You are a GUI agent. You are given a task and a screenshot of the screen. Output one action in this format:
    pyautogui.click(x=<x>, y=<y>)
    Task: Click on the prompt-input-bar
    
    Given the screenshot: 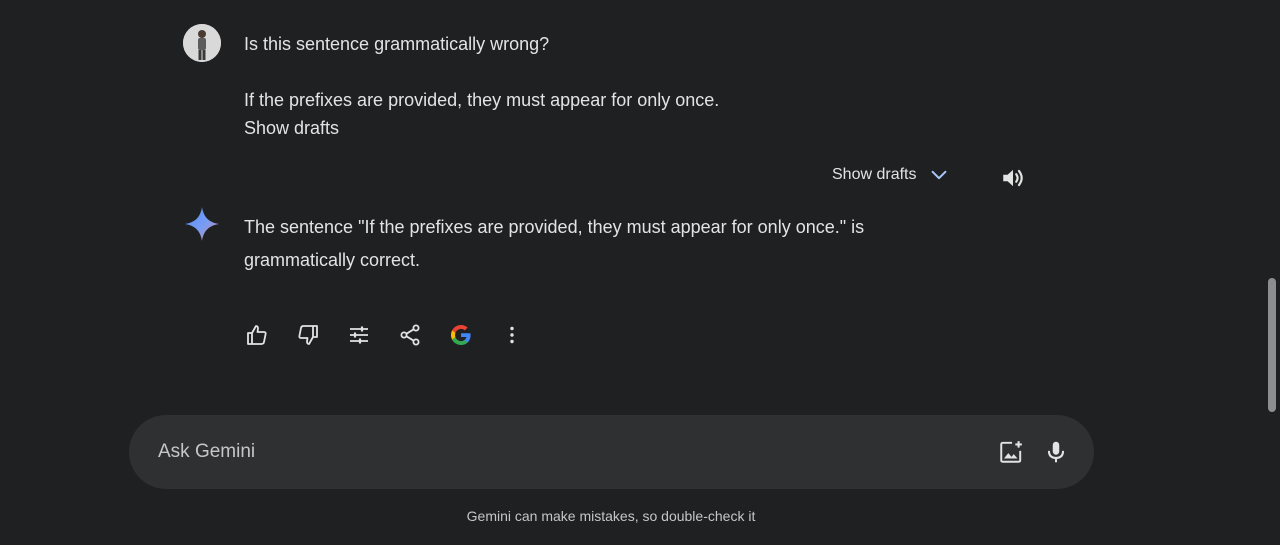 What is the action you would take?
    pyautogui.click(x=611, y=452)
    